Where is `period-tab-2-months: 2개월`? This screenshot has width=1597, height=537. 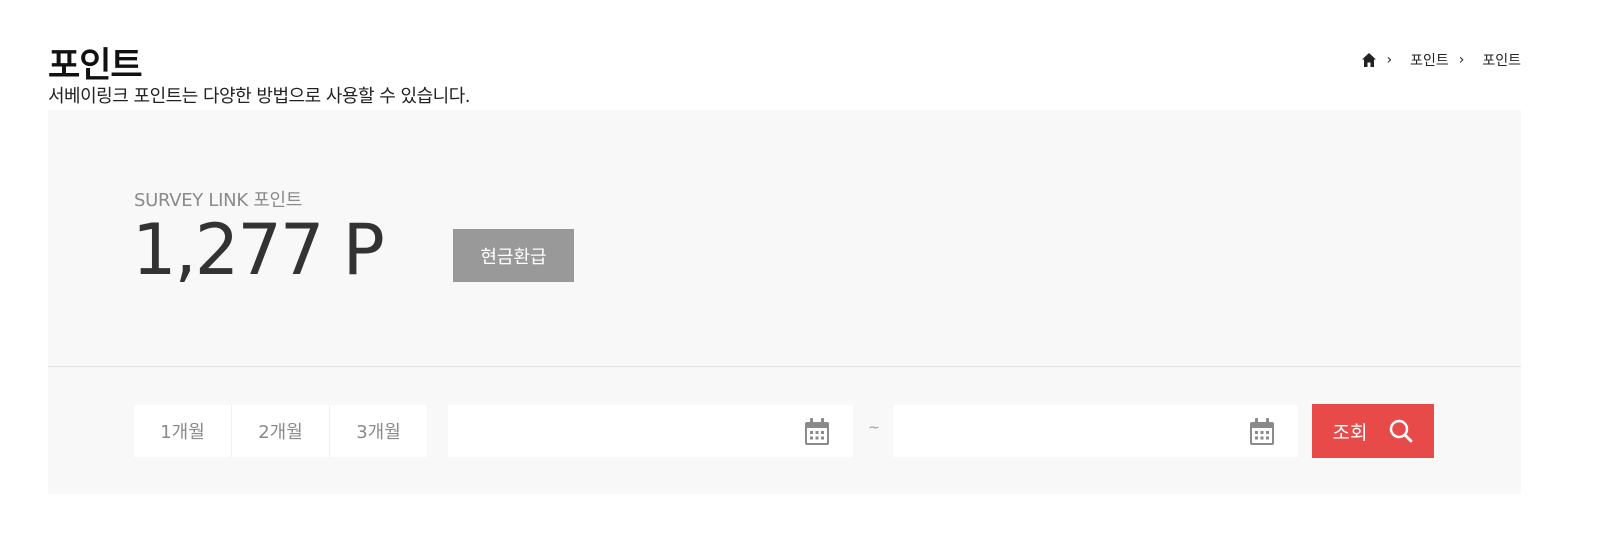
period-tab-2-months: 2개월 is located at coordinates (281, 431).